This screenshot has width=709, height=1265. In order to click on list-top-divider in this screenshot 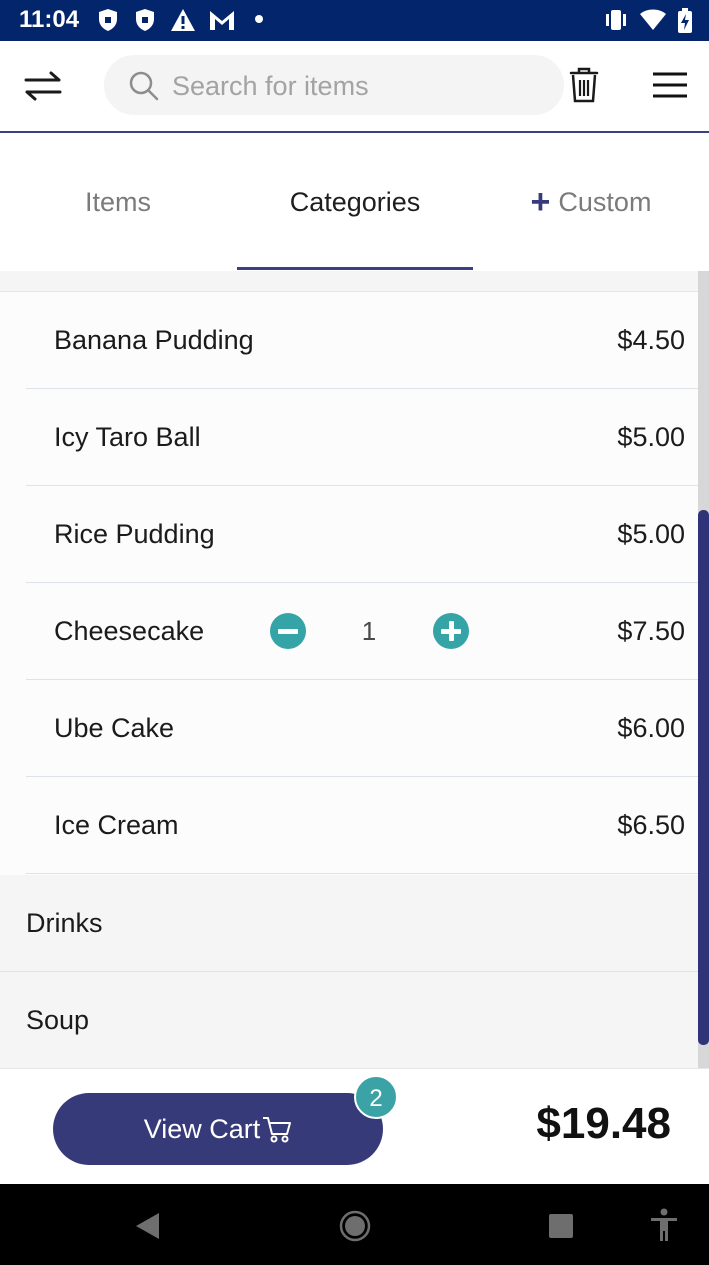, I will do `click(349, 281)`.